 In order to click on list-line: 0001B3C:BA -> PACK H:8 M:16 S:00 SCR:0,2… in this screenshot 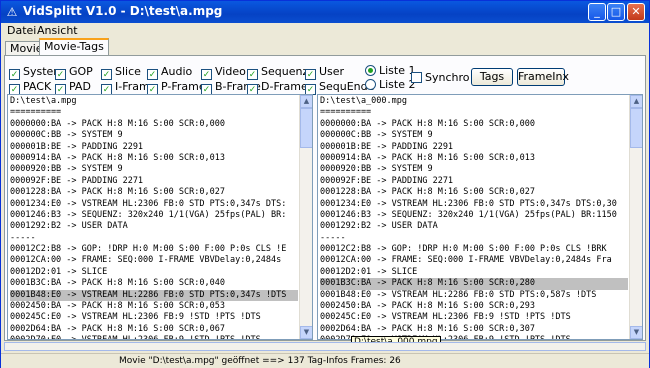, I will do `click(474, 284)`.